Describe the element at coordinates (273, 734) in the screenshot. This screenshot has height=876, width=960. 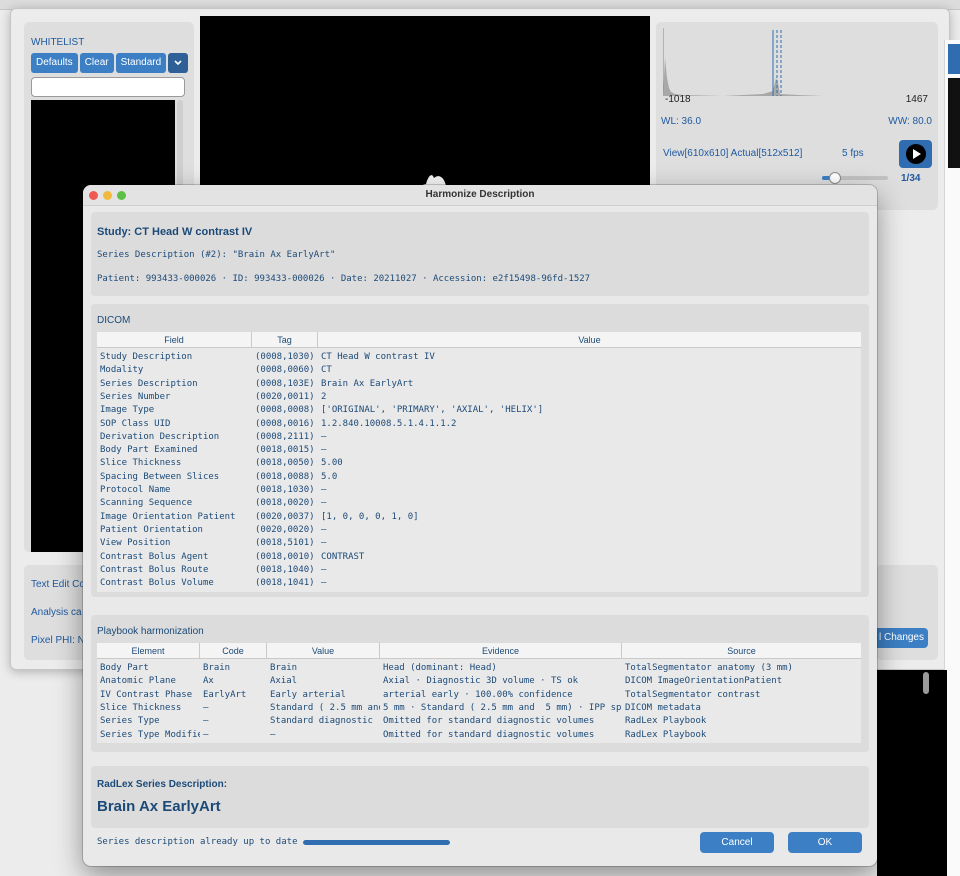
I see `playbook-cell-value: —` at that location.